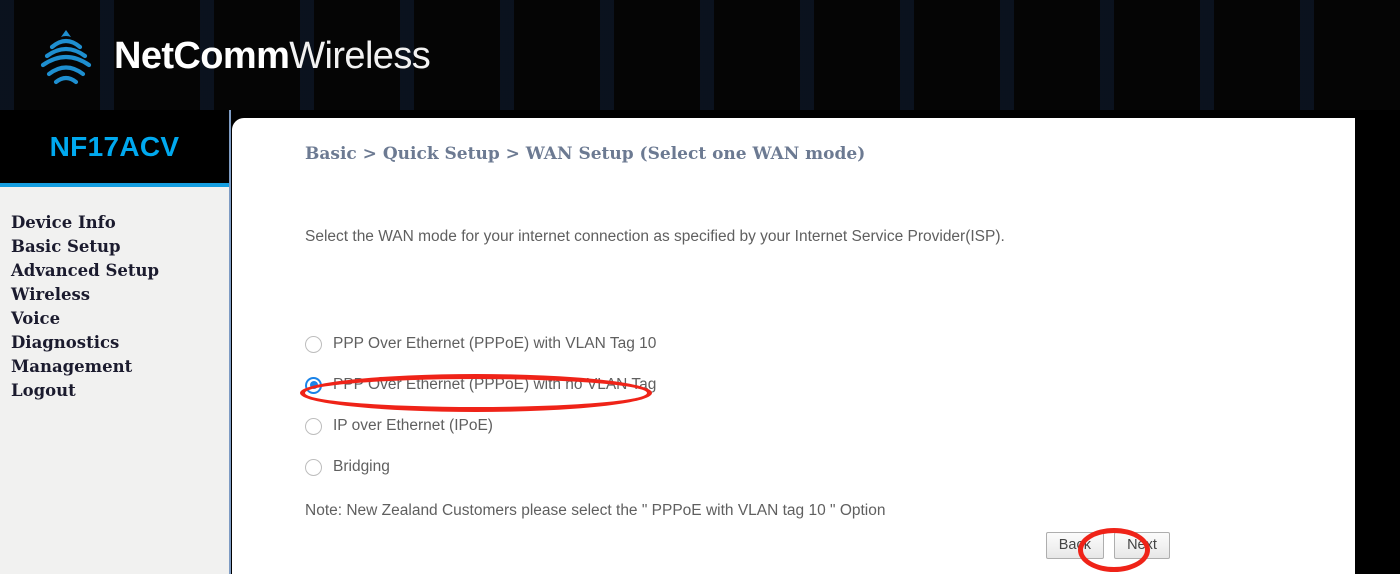  What do you see at coordinates (313, 426) in the screenshot?
I see `radio-ipoe-icon` at bounding box center [313, 426].